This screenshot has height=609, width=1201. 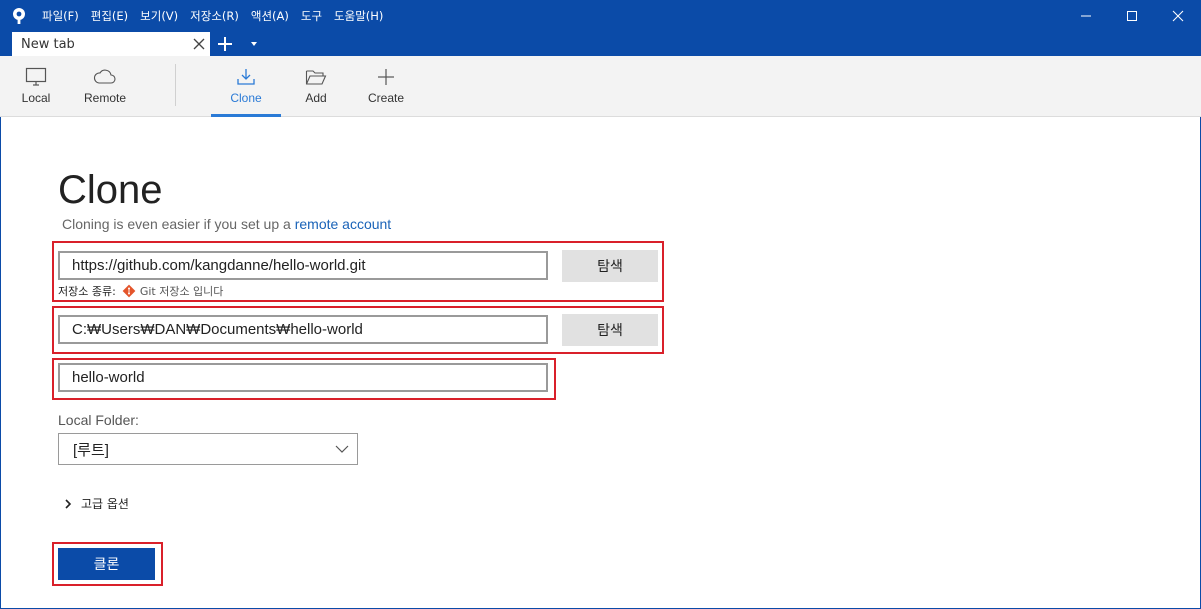 I want to click on toolbar-local-label: Local, so click(x=36, y=98).